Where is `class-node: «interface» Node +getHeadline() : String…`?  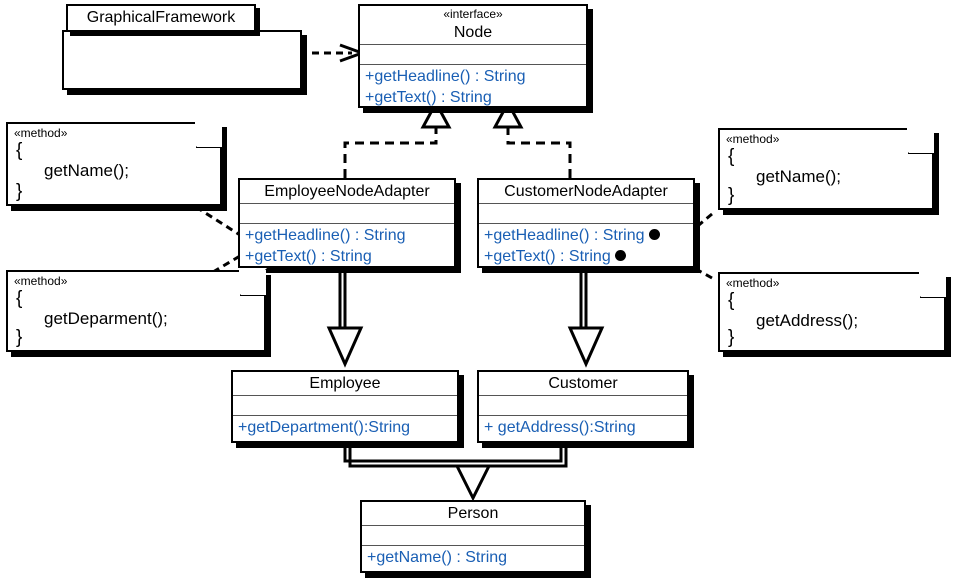 class-node: «interface» Node +getHeadline() : String… is located at coordinates (473, 56).